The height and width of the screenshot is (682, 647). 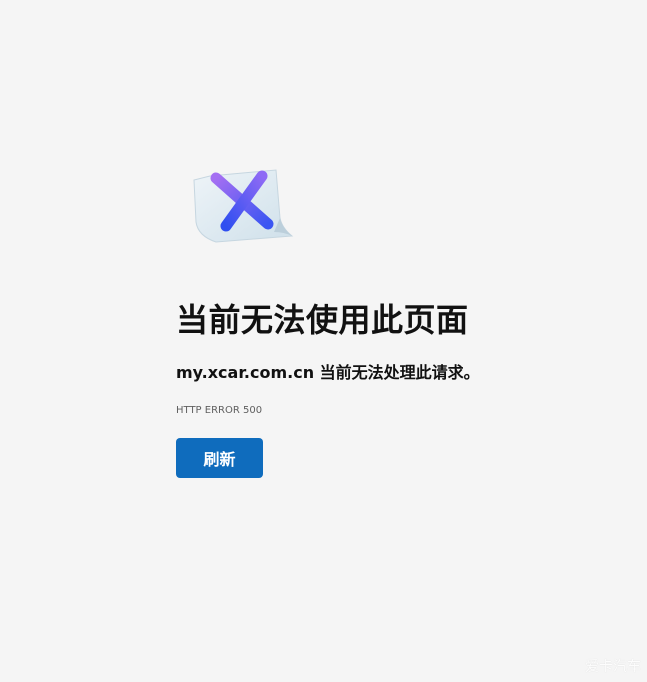 I want to click on reload-button: 刷新, so click(x=219, y=458).